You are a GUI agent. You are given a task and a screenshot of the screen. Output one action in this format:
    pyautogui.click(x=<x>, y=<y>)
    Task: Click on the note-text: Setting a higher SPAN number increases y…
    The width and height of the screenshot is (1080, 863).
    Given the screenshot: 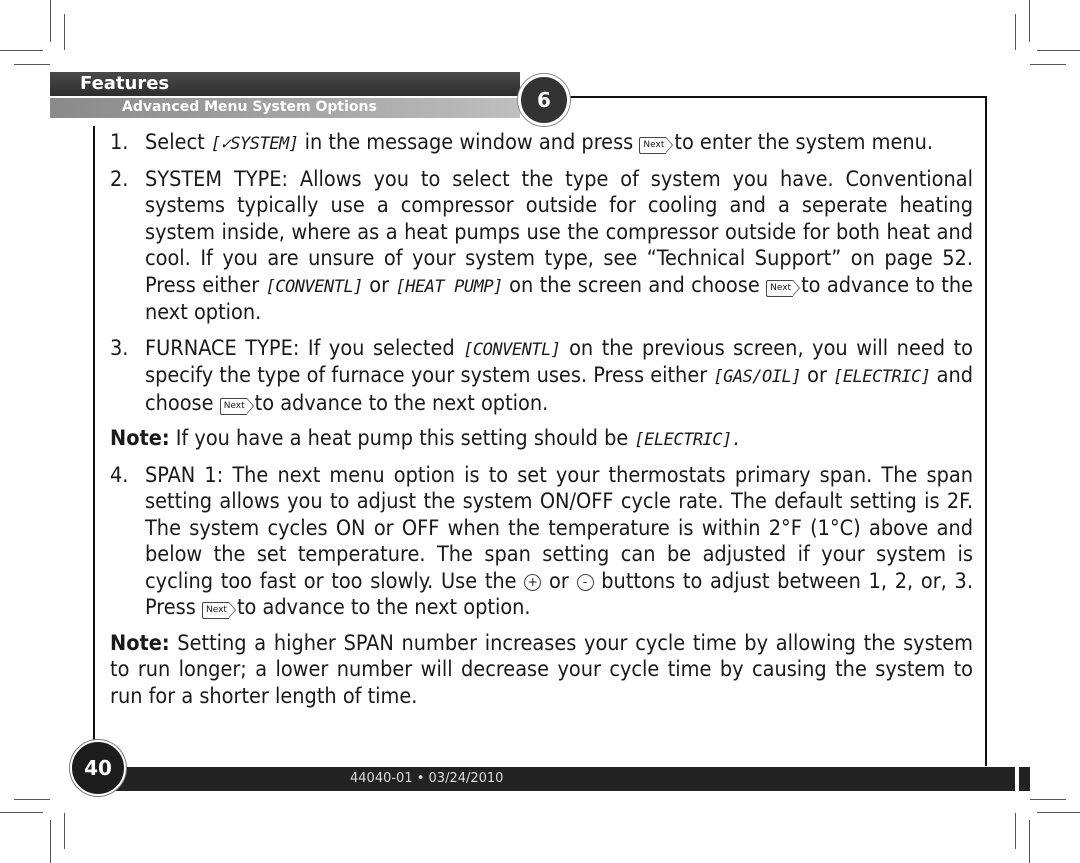 What is the action you would take?
    pyautogui.click(x=541, y=670)
    